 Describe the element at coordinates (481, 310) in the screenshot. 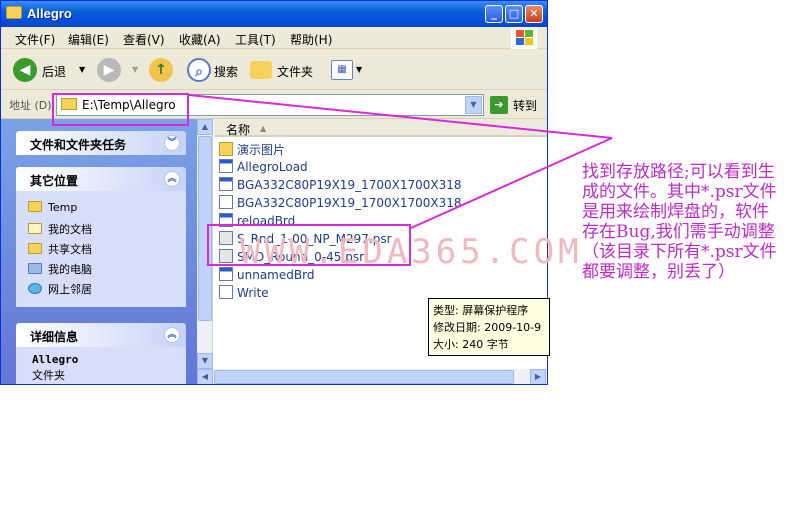

I see `tooltip-type: 类型: 屏幕保护程序` at that location.